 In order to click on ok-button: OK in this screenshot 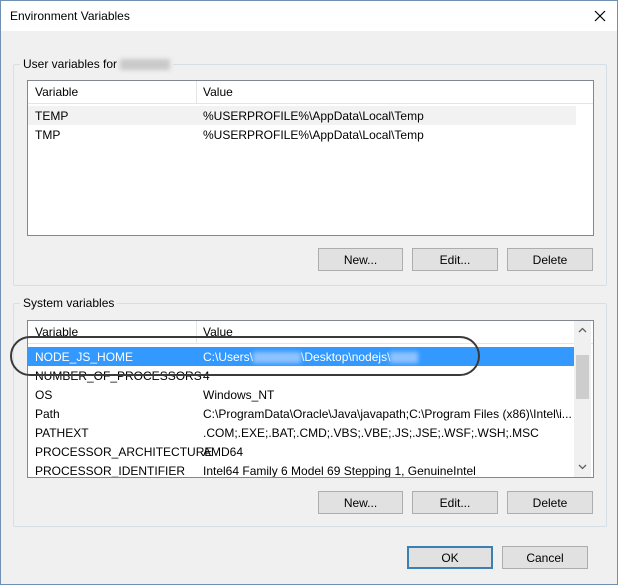, I will do `click(450, 557)`.